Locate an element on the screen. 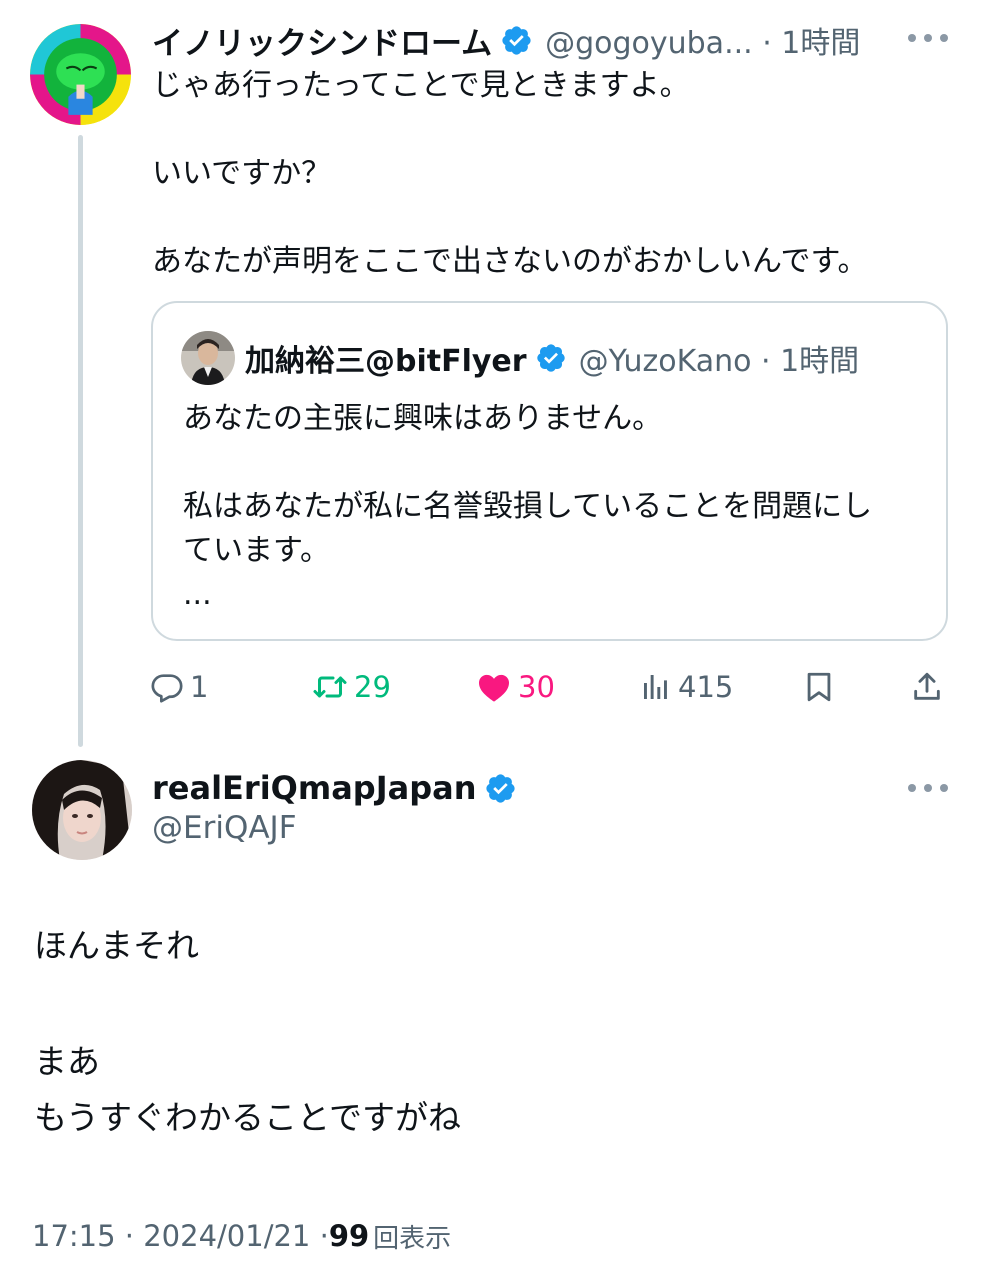  tweet-text-line: まあ is located at coordinates (67, 1061).